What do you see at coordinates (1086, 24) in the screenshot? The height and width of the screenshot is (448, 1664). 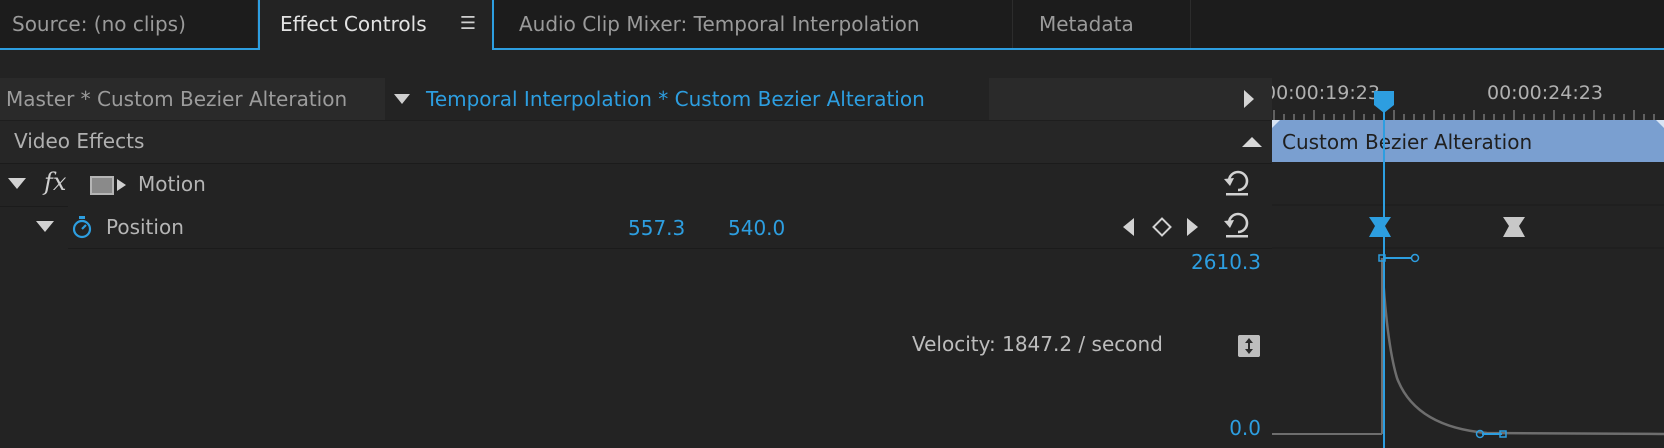 I see `tab-metadata-label: Metadata` at bounding box center [1086, 24].